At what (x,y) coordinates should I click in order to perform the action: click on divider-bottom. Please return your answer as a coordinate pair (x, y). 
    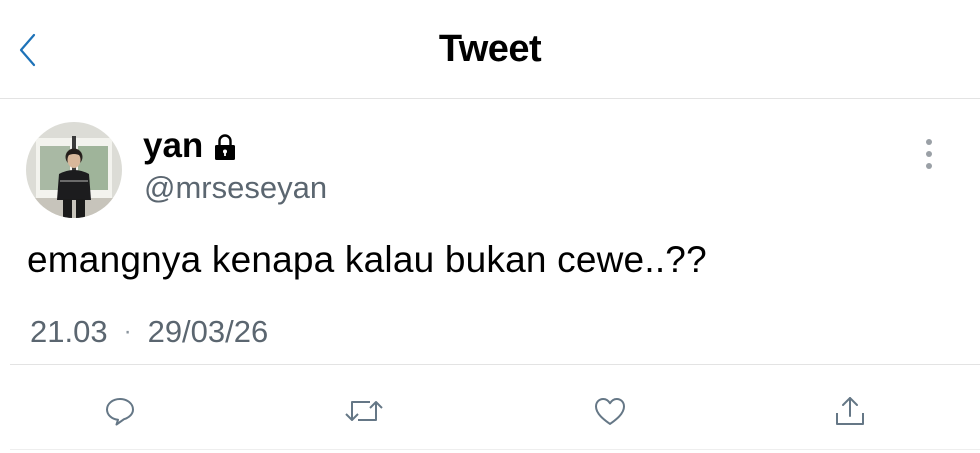
    Looking at the image, I should click on (495, 449).